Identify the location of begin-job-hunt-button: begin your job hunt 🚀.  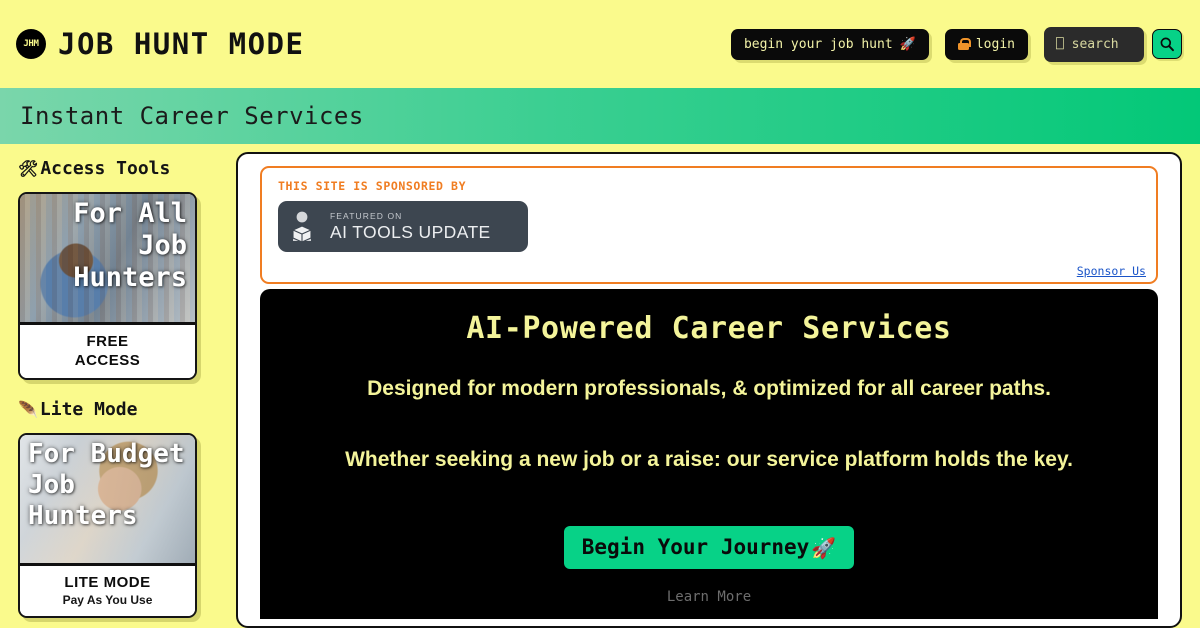
(829, 44).